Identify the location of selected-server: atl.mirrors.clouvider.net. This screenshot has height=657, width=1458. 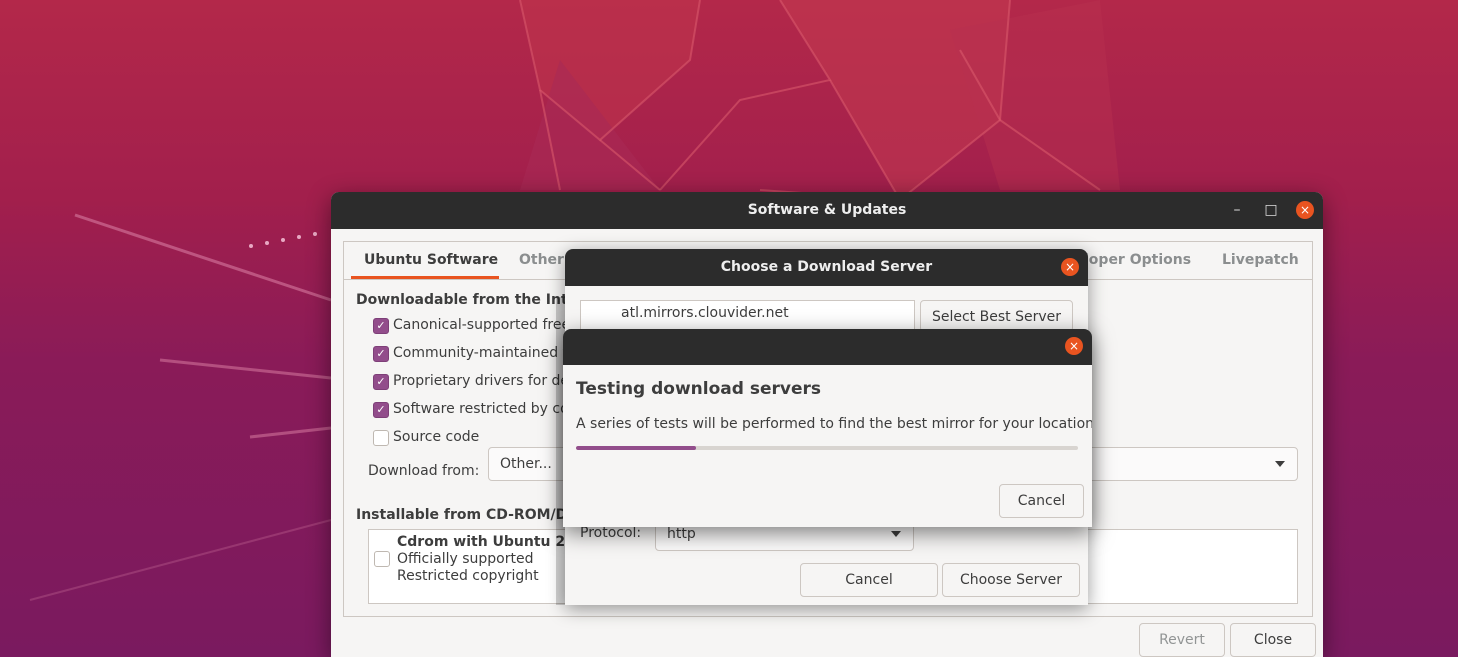
(705, 313).